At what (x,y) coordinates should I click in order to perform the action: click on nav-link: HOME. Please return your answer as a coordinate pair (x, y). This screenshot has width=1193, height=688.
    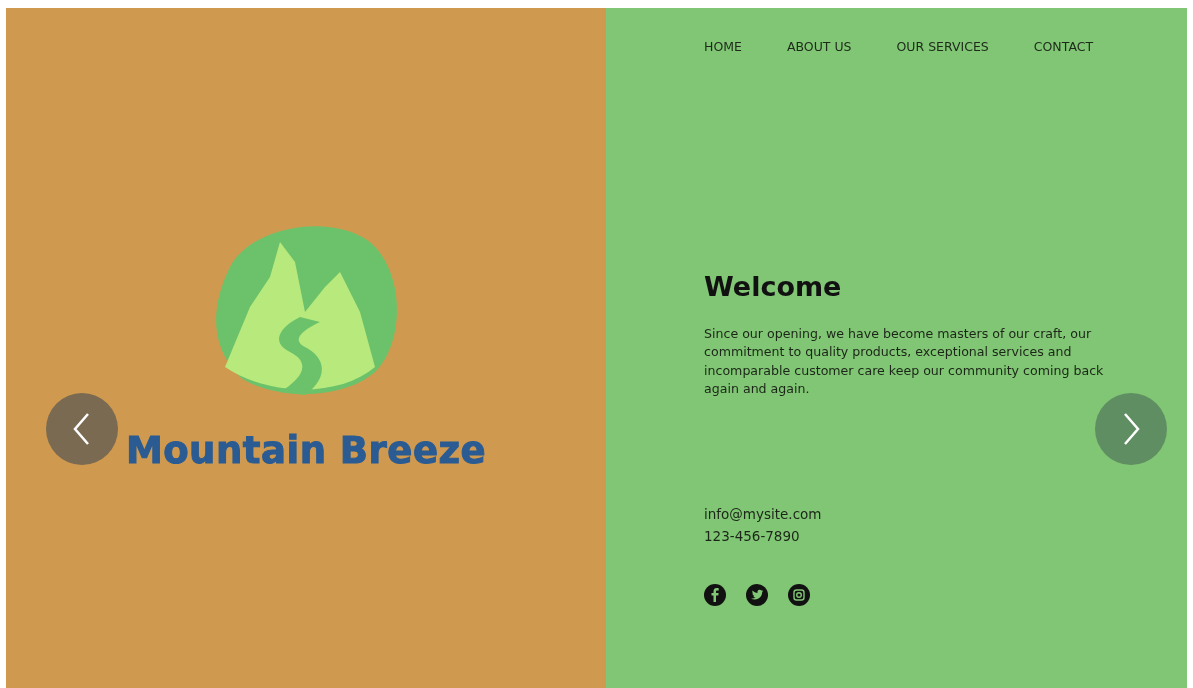
    Looking at the image, I should click on (723, 47).